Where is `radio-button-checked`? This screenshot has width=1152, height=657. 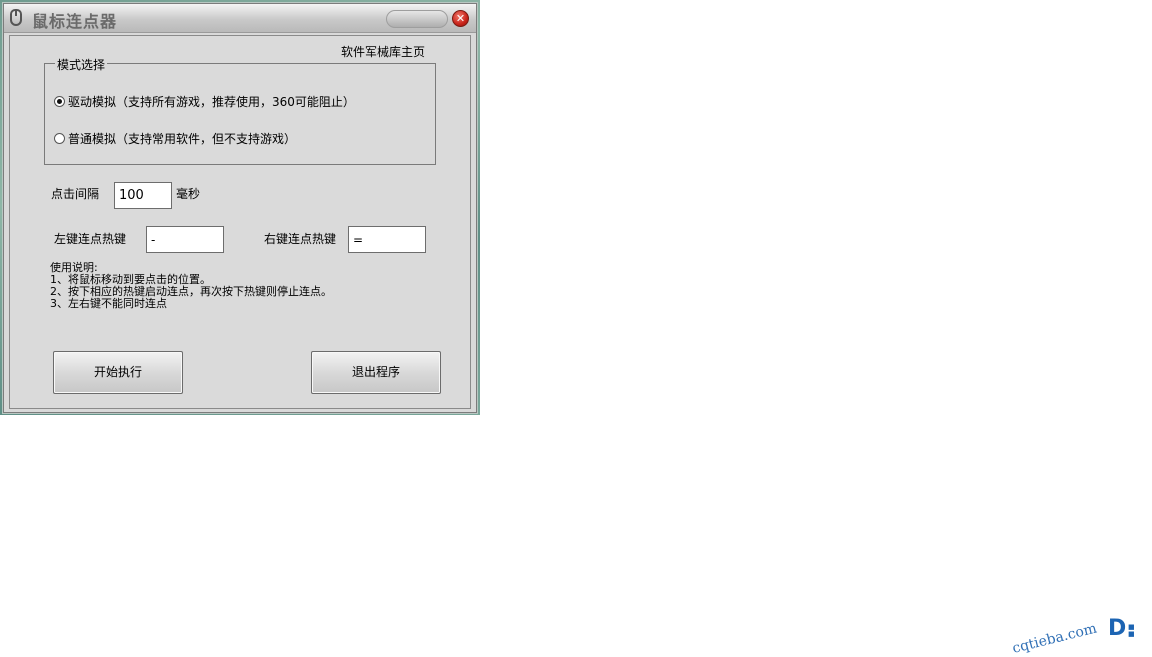
radio-button-checked is located at coordinates (59, 101).